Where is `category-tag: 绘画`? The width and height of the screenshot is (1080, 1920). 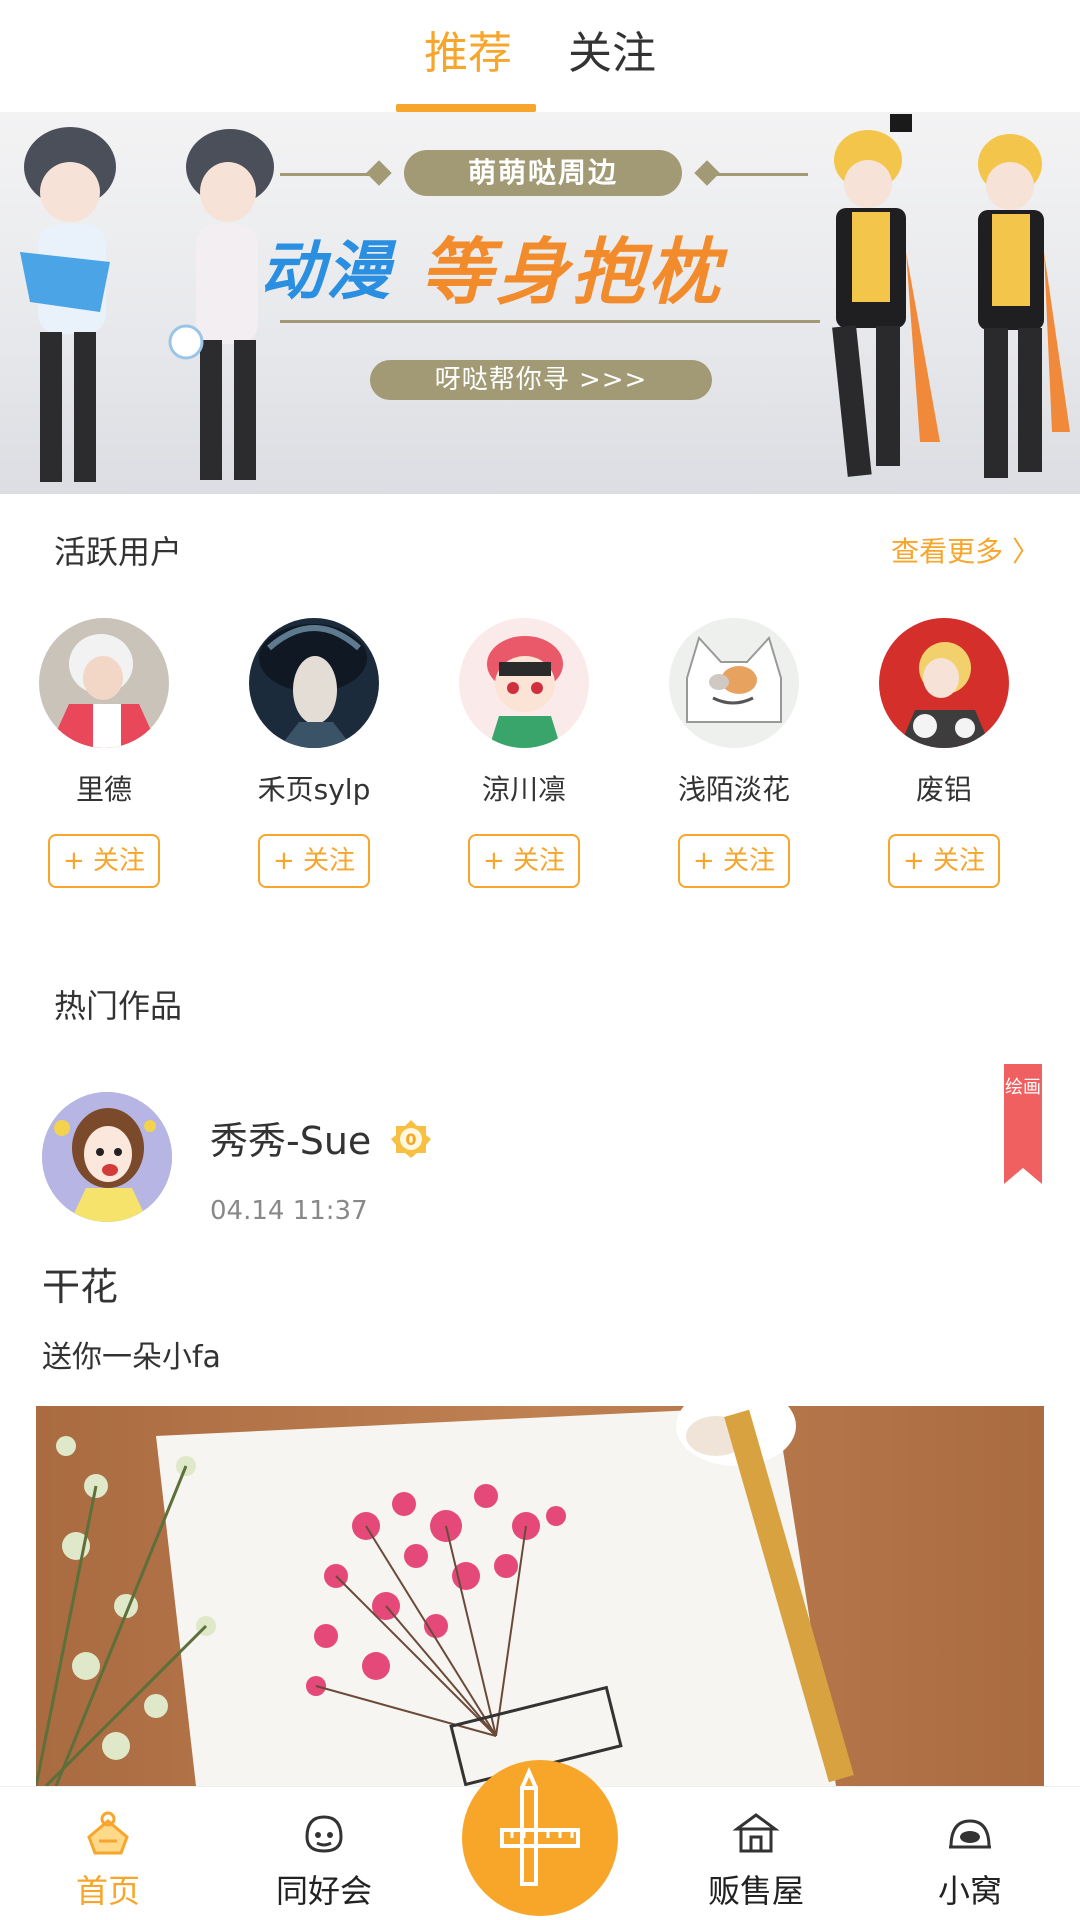 category-tag: 绘画 is located at coordinates (1023, 1124).